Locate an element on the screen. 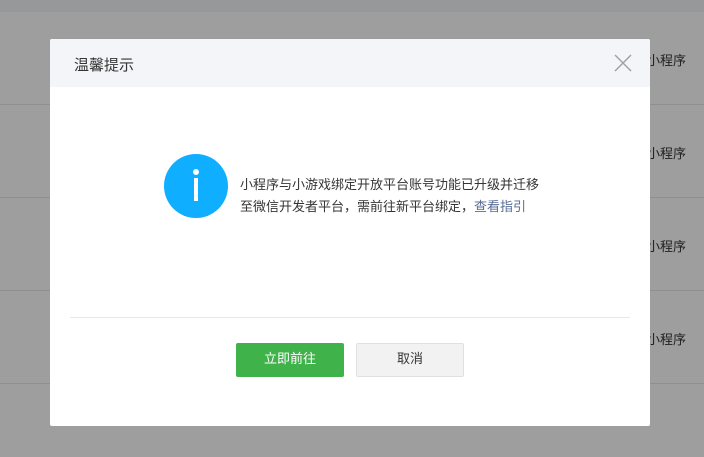 This screenshot has width=704, height=457. close-icon is located at coordinates (623, 63).